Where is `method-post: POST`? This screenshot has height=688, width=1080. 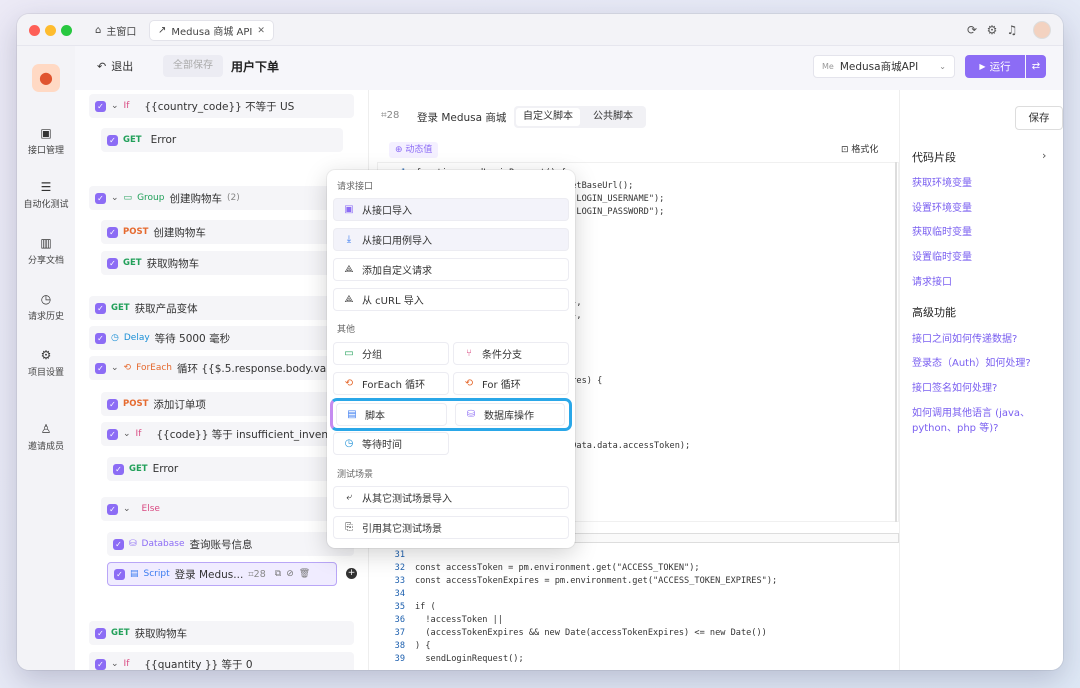
method-post: POST is located at coordinates (136, 404).